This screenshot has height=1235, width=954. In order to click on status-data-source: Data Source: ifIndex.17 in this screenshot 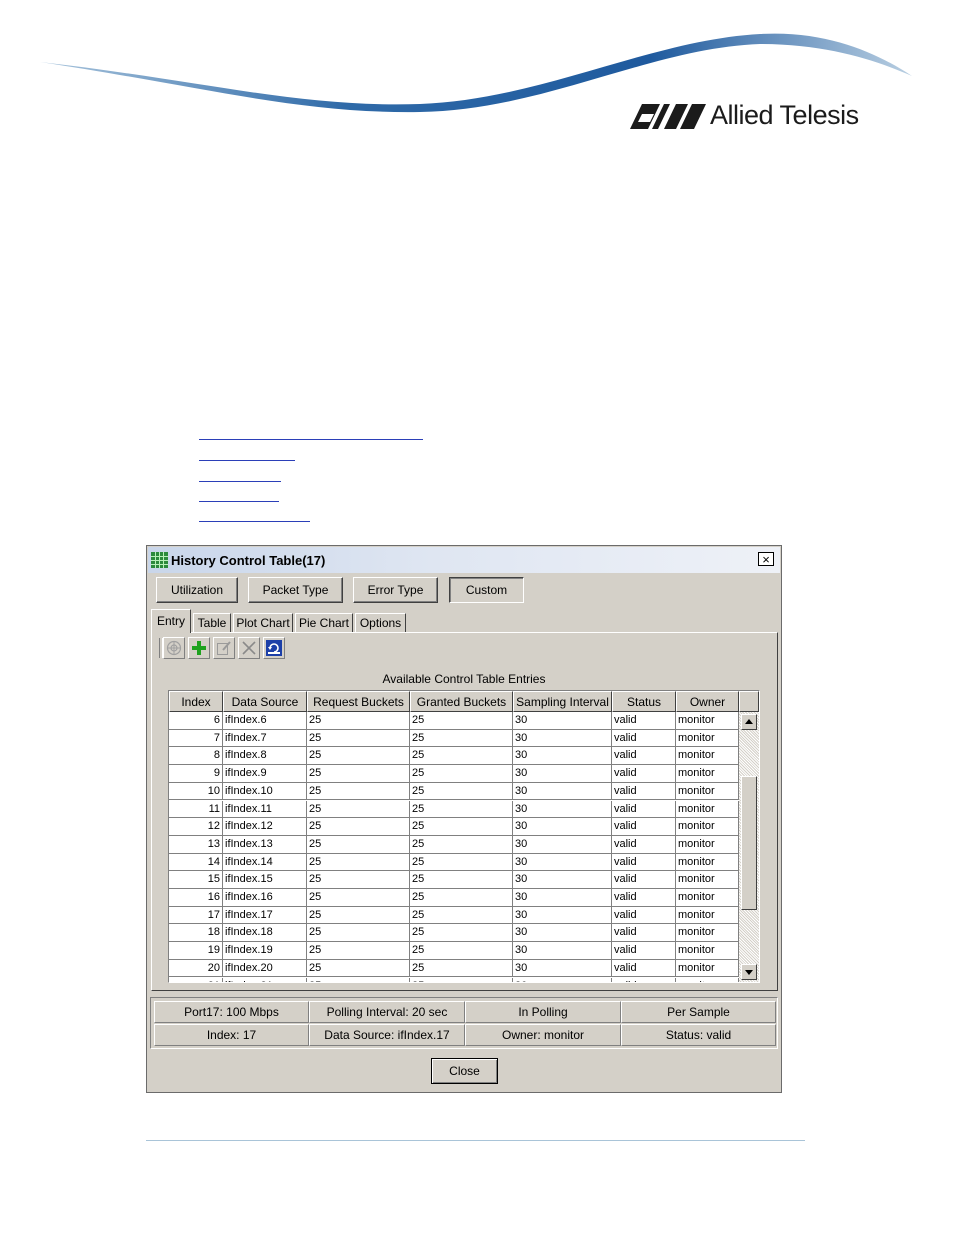, I will do `click(387, 1035)`.